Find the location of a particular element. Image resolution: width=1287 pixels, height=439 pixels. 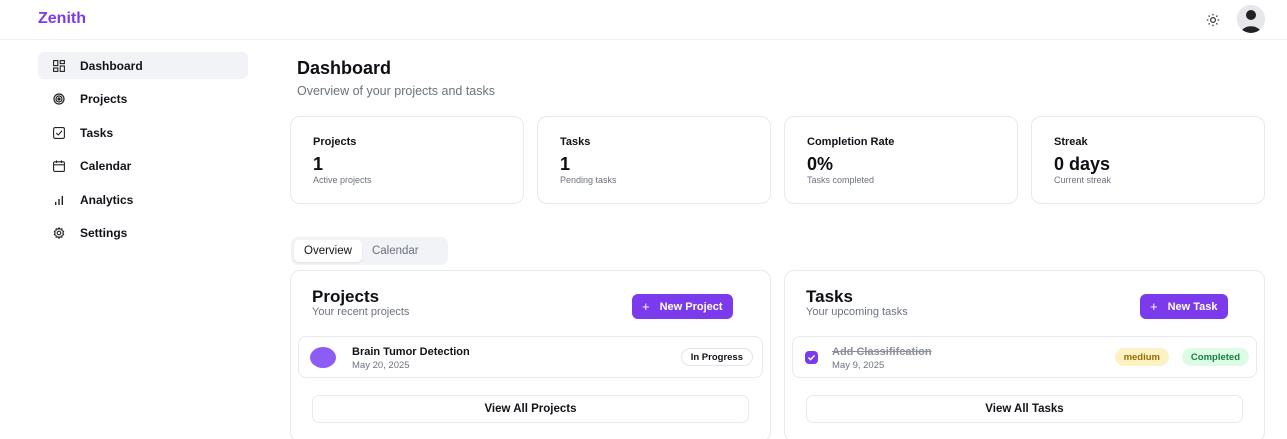

panel-title: Projects is located at coordinates (346, 296).